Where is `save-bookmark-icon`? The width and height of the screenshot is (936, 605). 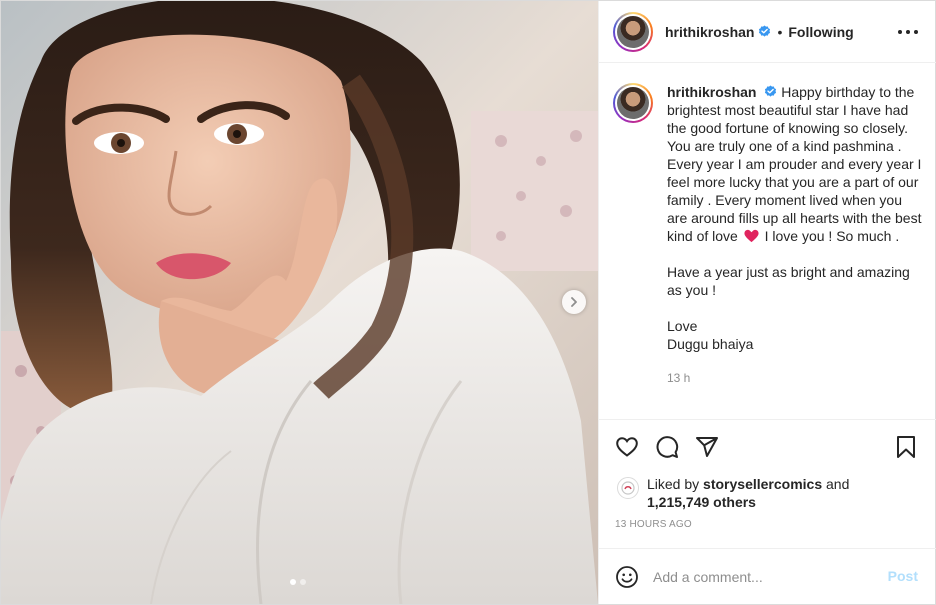 save-bookmark-icon is located at coordinates (906, 447).